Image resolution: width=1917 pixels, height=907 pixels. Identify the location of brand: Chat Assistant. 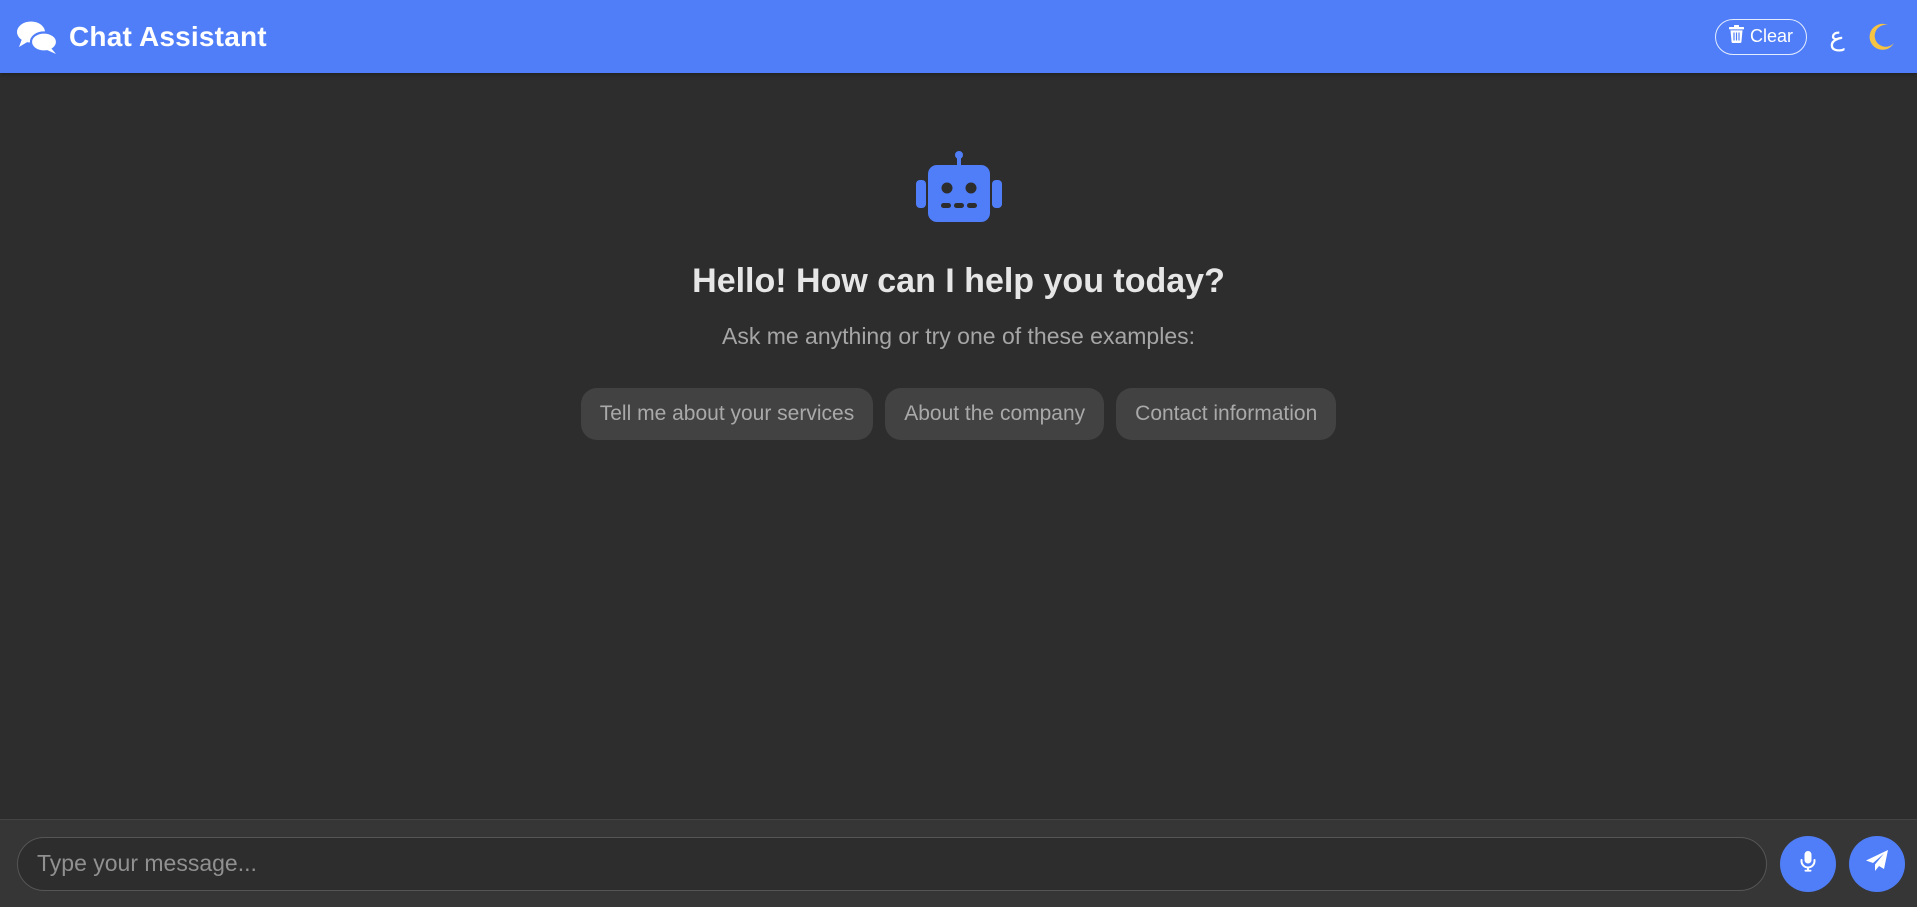
(141, 37).